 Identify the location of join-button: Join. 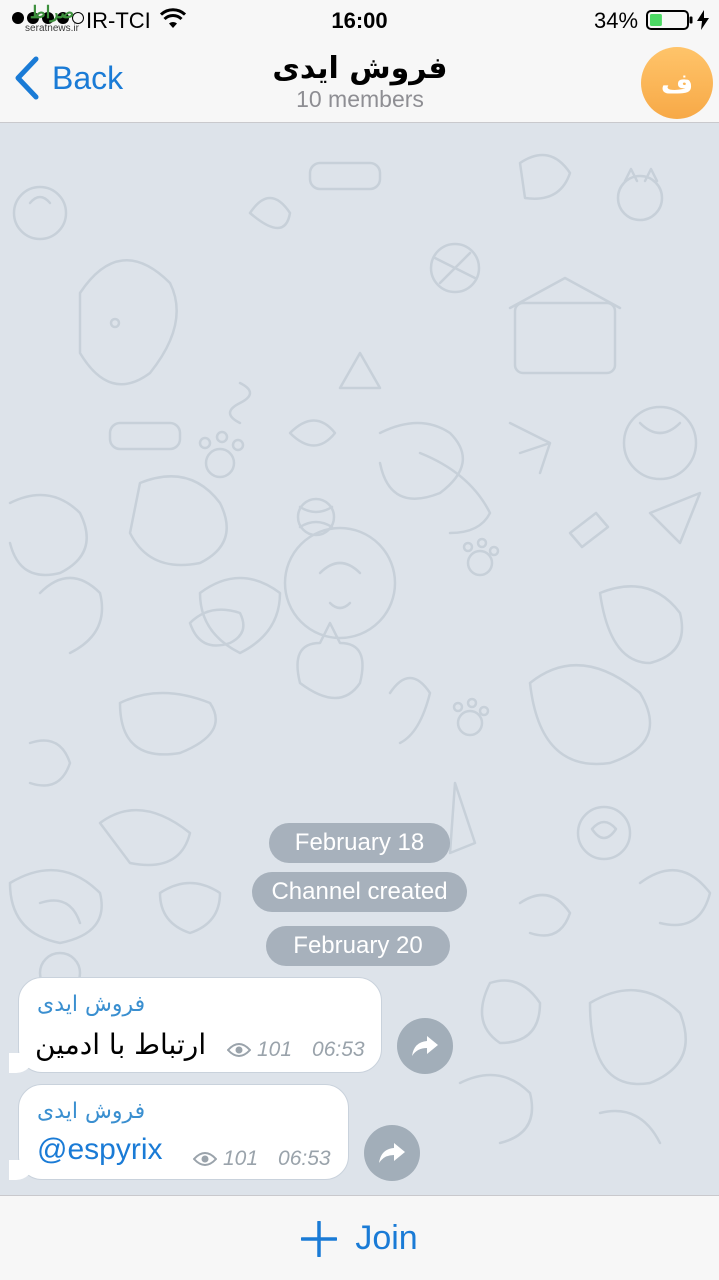
(359, 1238).